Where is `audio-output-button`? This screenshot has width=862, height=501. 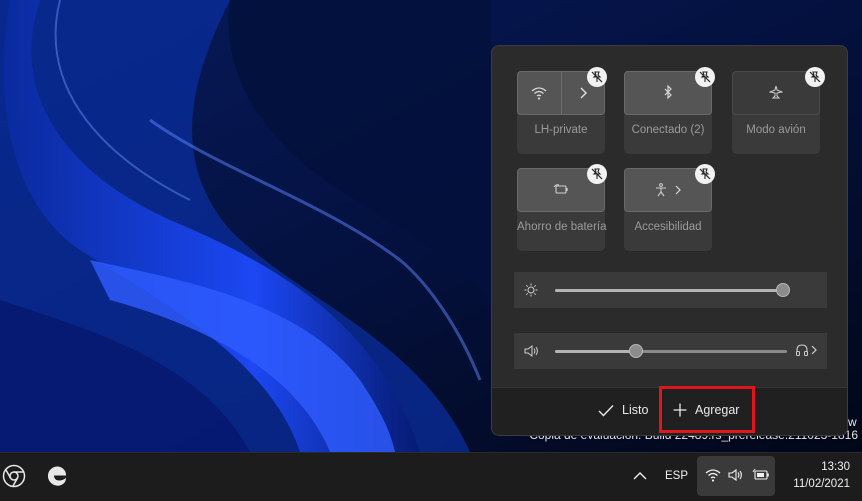 audio-output-button is located at coordinates (806, 350).